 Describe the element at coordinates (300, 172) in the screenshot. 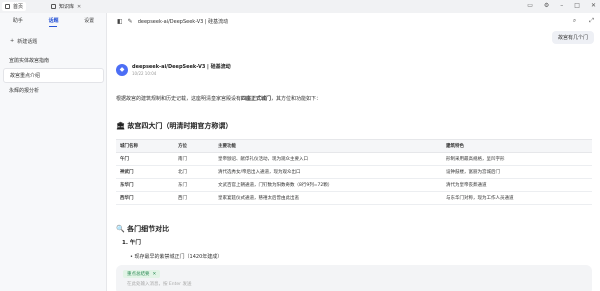

I see `gate-function: 清代选秀女/帝后出入通道，现为观众出口` at that location.